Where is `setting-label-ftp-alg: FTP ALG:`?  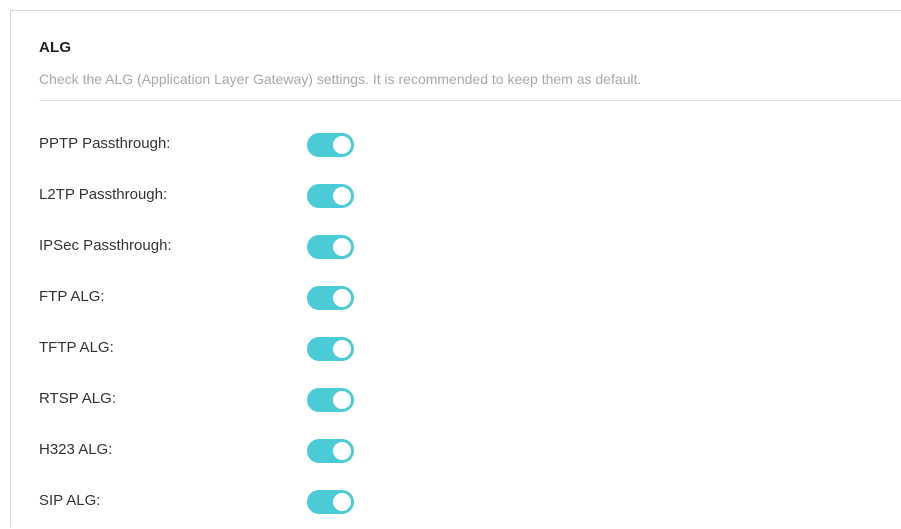
setting-label-ftp-alg: FTP ALG: is located at coordinates (72, 296).